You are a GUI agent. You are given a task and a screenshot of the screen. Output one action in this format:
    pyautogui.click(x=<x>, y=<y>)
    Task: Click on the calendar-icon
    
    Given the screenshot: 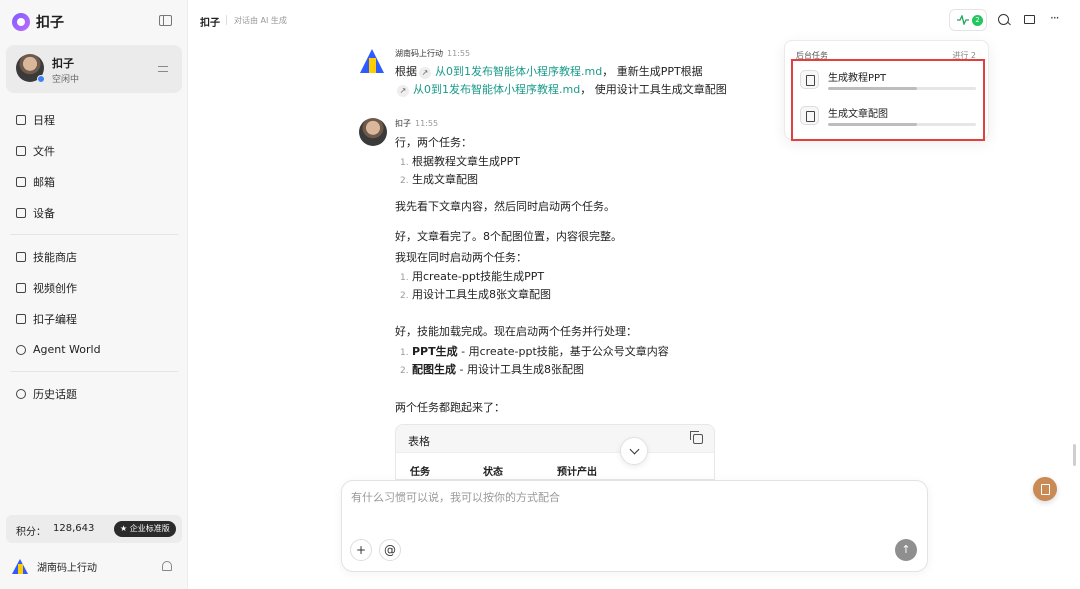 What is the action you would take?
    pyautogui.click(x=21, y=119)
    